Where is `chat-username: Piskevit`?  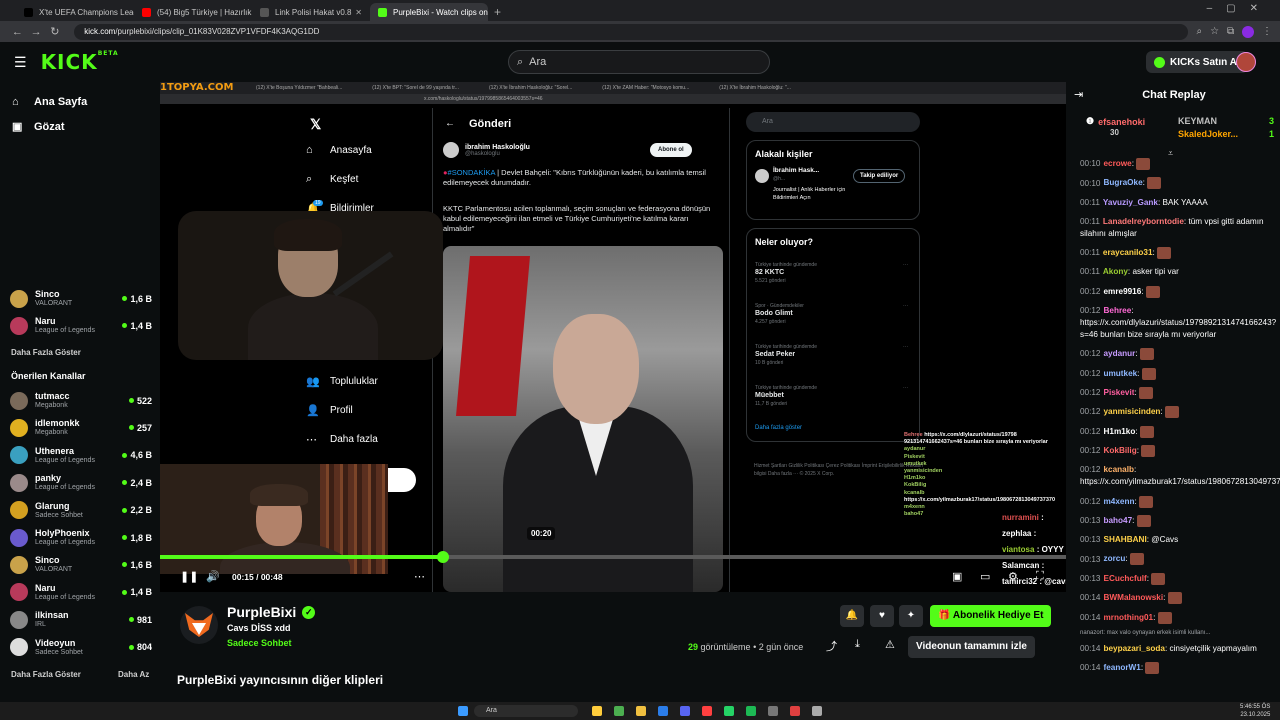 chat-username: Piskevit is located at coordinates (1119, 392).